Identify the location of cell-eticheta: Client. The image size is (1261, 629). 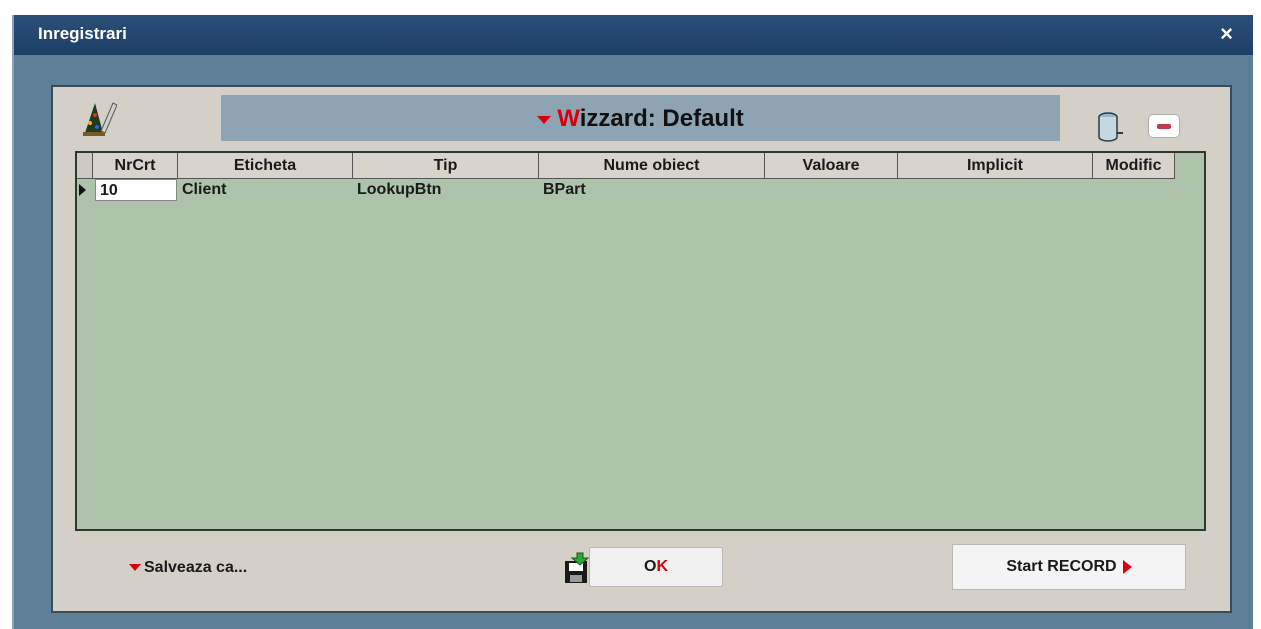
(204, 190).